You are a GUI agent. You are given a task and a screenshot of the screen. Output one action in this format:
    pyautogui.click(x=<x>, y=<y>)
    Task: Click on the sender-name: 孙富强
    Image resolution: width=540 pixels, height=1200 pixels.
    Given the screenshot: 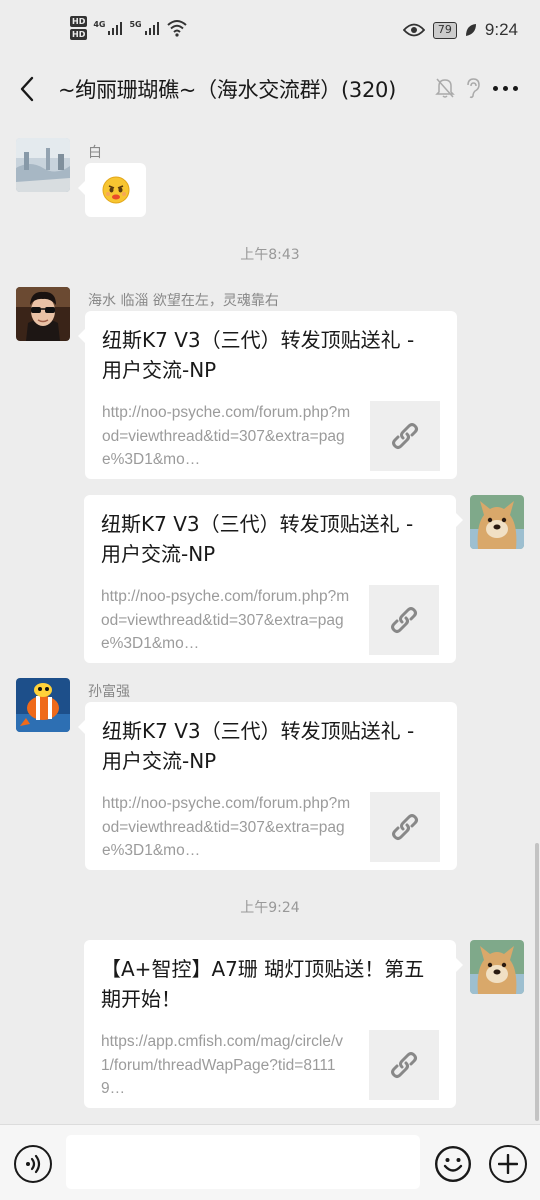 What is the action you would take?
    pyautogui.click(x=109, y=692)
    